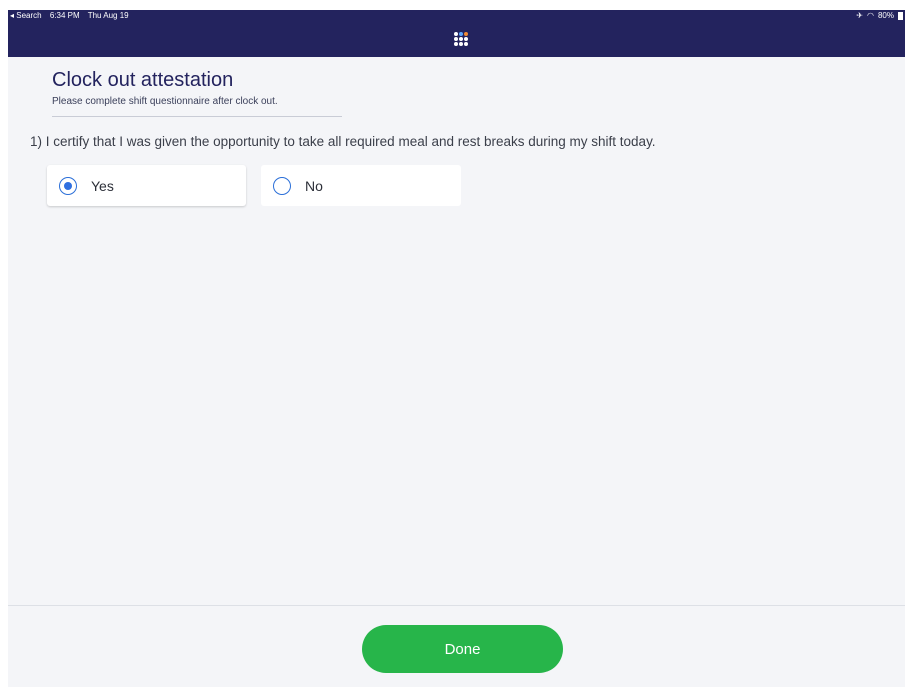  I want to click on status-bar-left: ◂ Search 6:34 PM Thu Aug 19, so click(72, 15).